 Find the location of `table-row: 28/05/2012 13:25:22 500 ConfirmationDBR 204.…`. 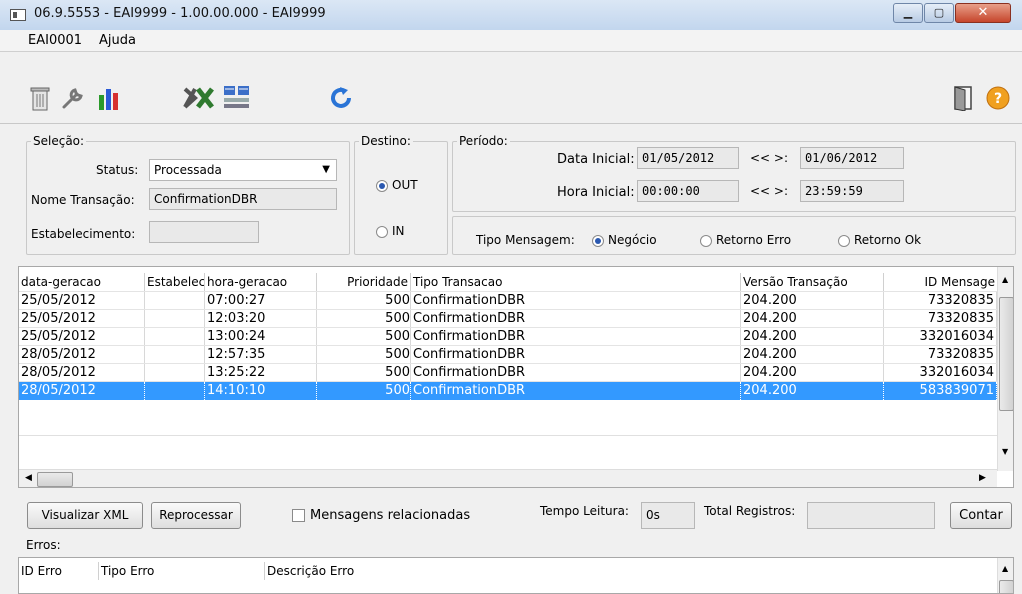

table-row: 28/05/2012 13:25:22 500 ConfirmationDBR 204.… is located at coordinates (508, 372).